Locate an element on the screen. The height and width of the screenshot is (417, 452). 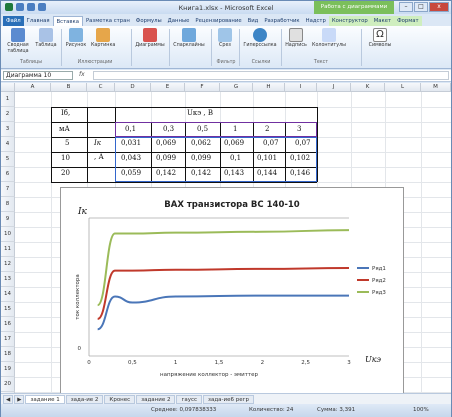
textbox-icon is located at coordinates (296, 35).